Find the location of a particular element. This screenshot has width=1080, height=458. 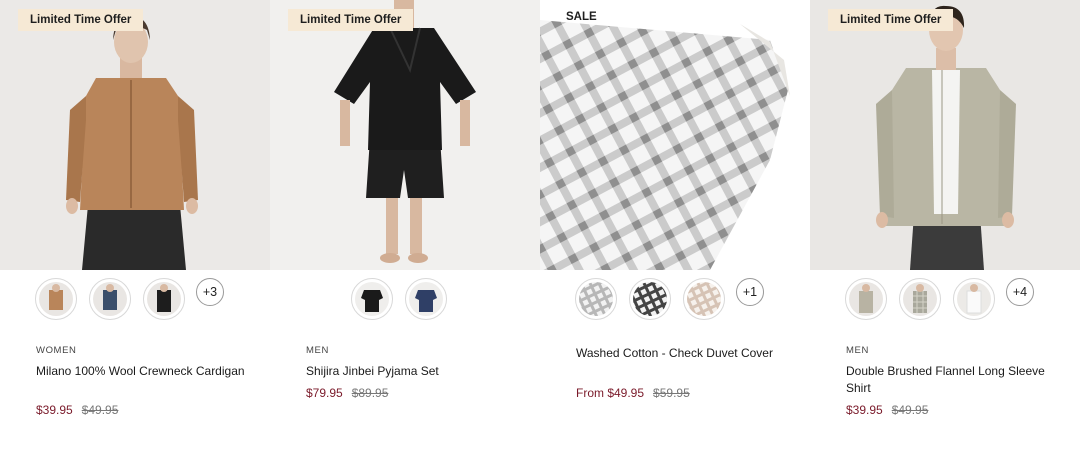

swatch-white is located at coordinates (974, 299).